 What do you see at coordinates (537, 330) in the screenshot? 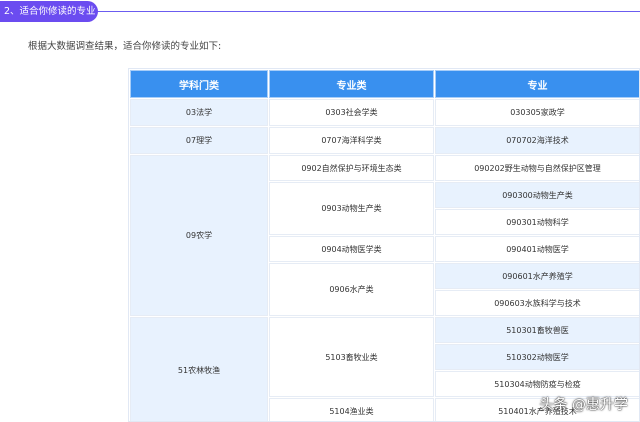
I see `major-cell: 510301畜牧兽医` at bounding box center [537, 330].